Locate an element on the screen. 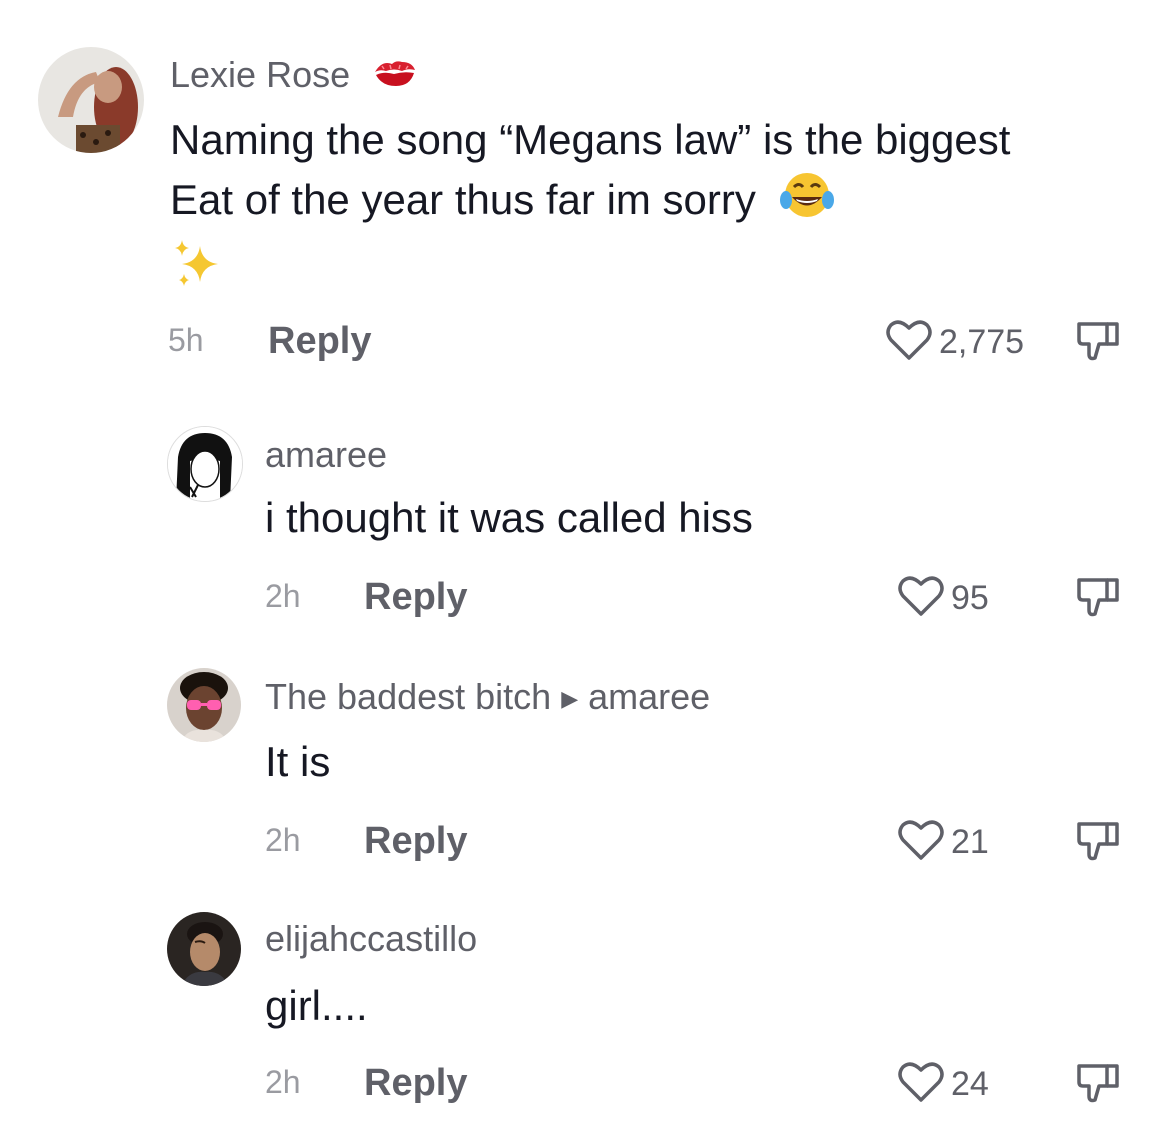 Image resolution: width=1170 pixels, height=1146 pixels. like-button: 95 is located at coordinates (943, 598).